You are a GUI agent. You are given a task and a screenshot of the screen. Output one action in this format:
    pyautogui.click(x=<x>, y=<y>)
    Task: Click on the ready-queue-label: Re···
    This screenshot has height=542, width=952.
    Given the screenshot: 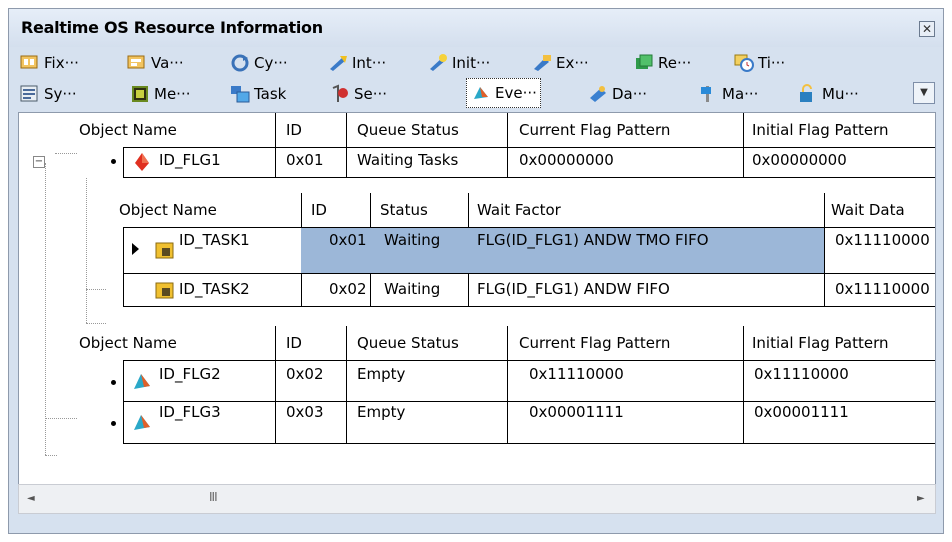 What is the action you would take?
    pyautogui.click(x=675, y=63)
    